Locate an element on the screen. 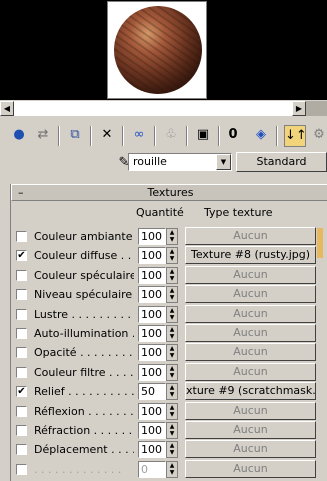 The width and height of the screenshot is (327, 481). map-channel-label: Couleur ambiante . . is located at coordinates (84, 236).